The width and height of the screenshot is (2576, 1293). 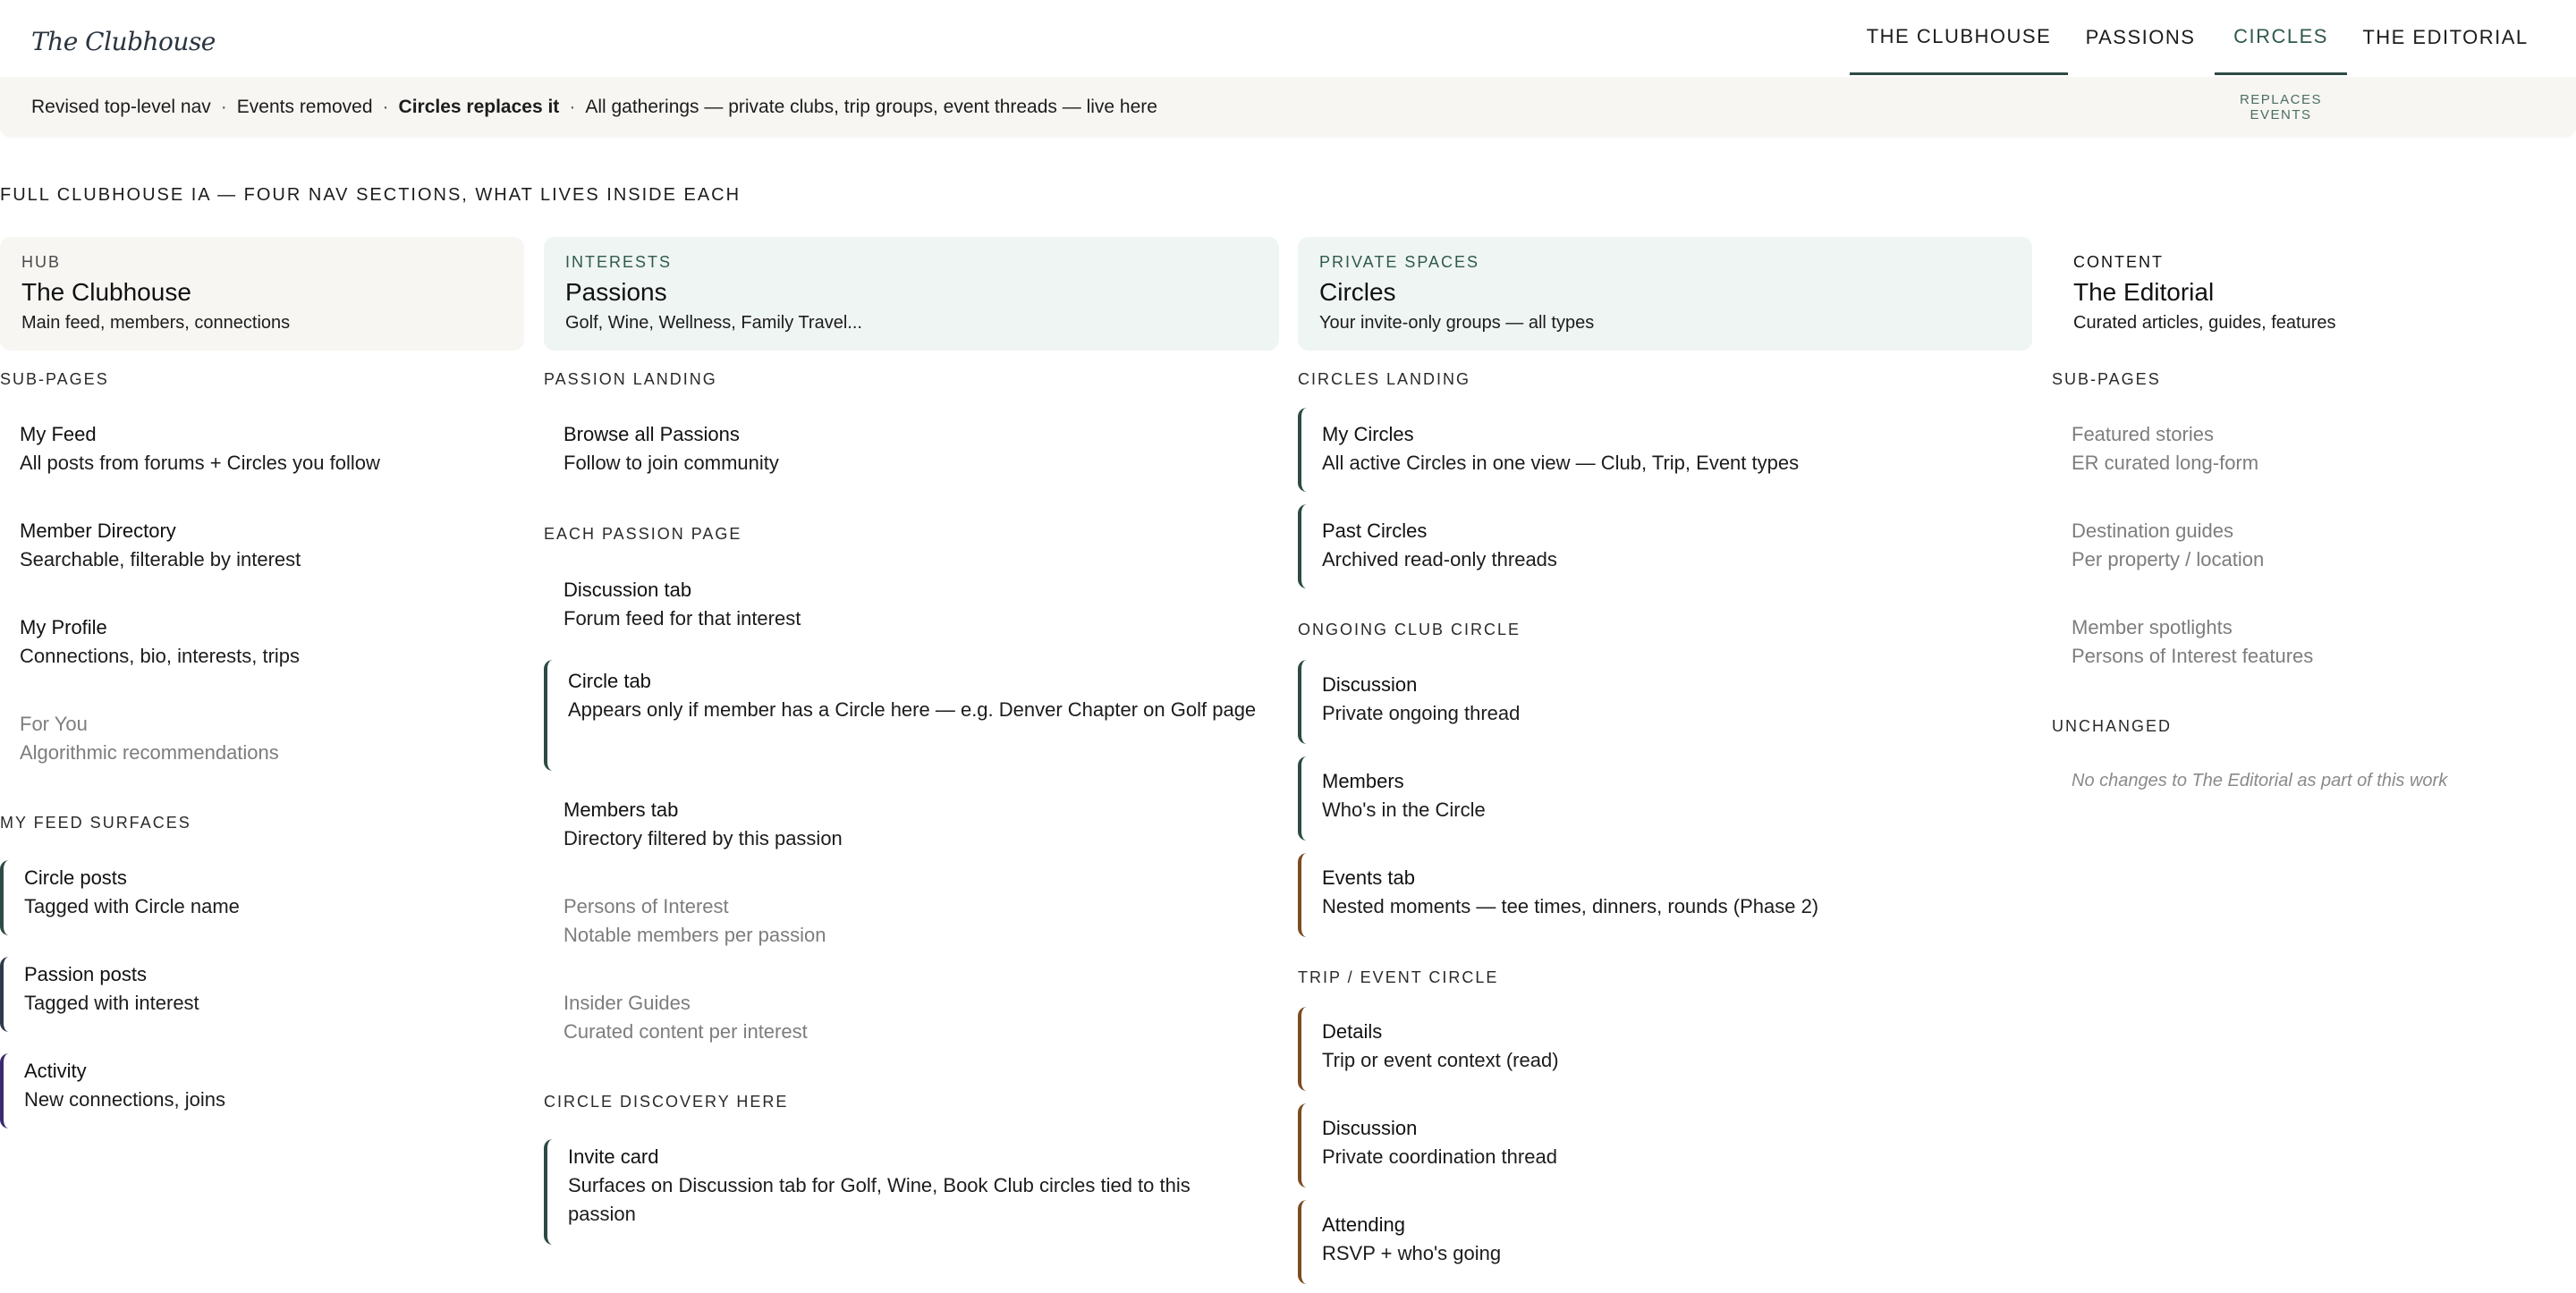 I want to click on circles-item-past-circles: Past Circles Archived read-only threads, so click(x=1665, y=546).